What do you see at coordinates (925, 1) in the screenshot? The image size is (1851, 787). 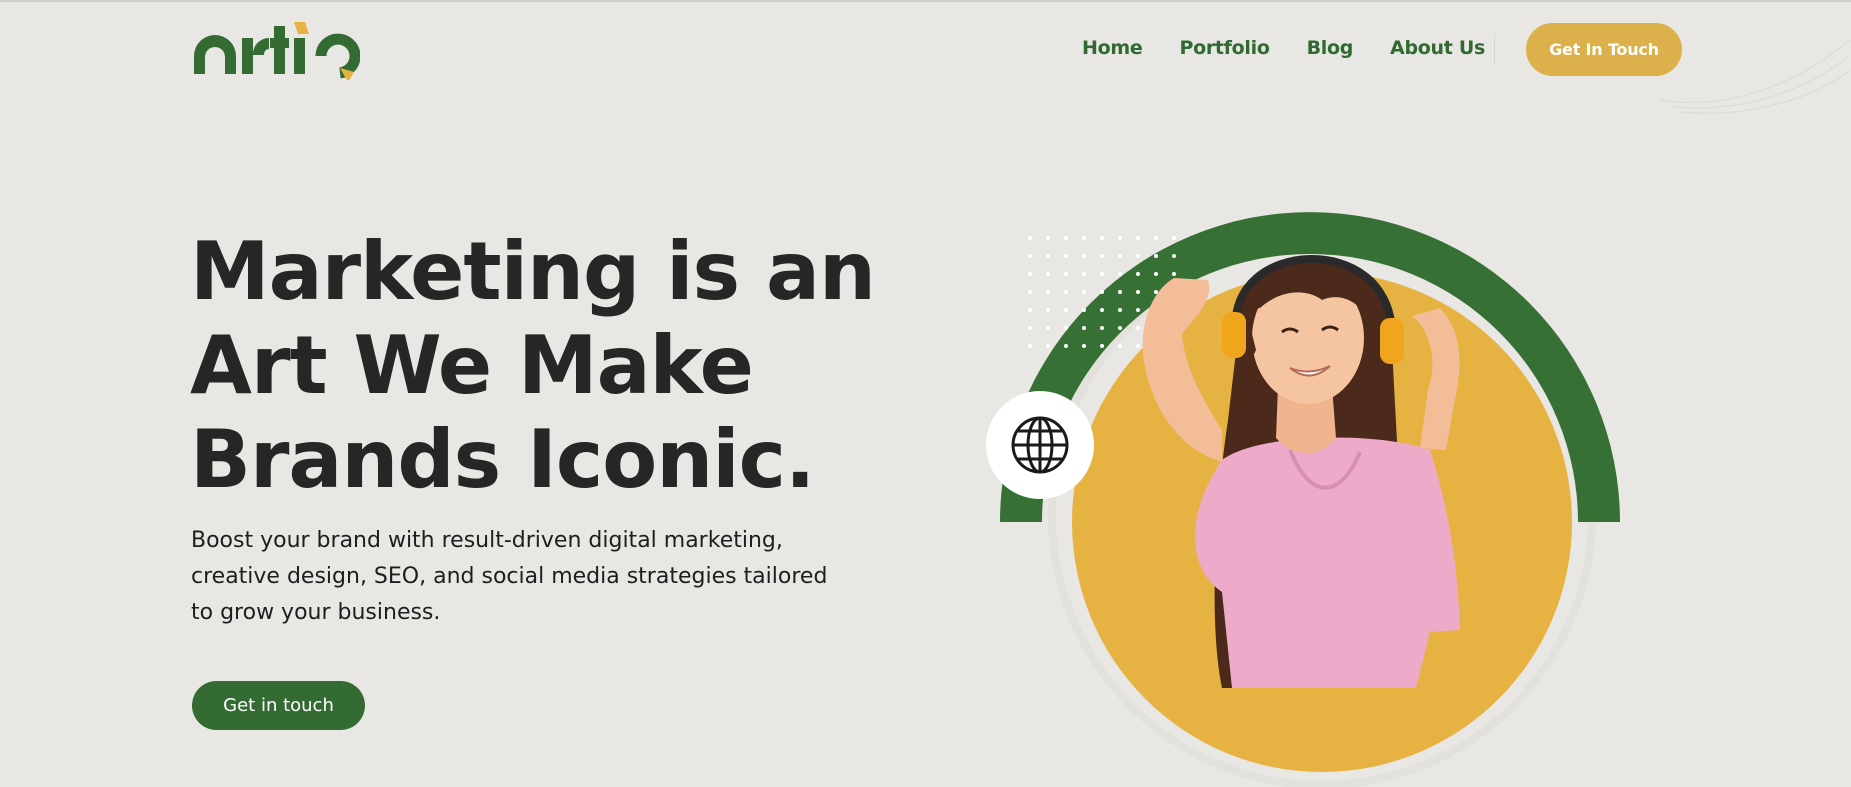 I see `top-border` at bounding box center [925, 1].